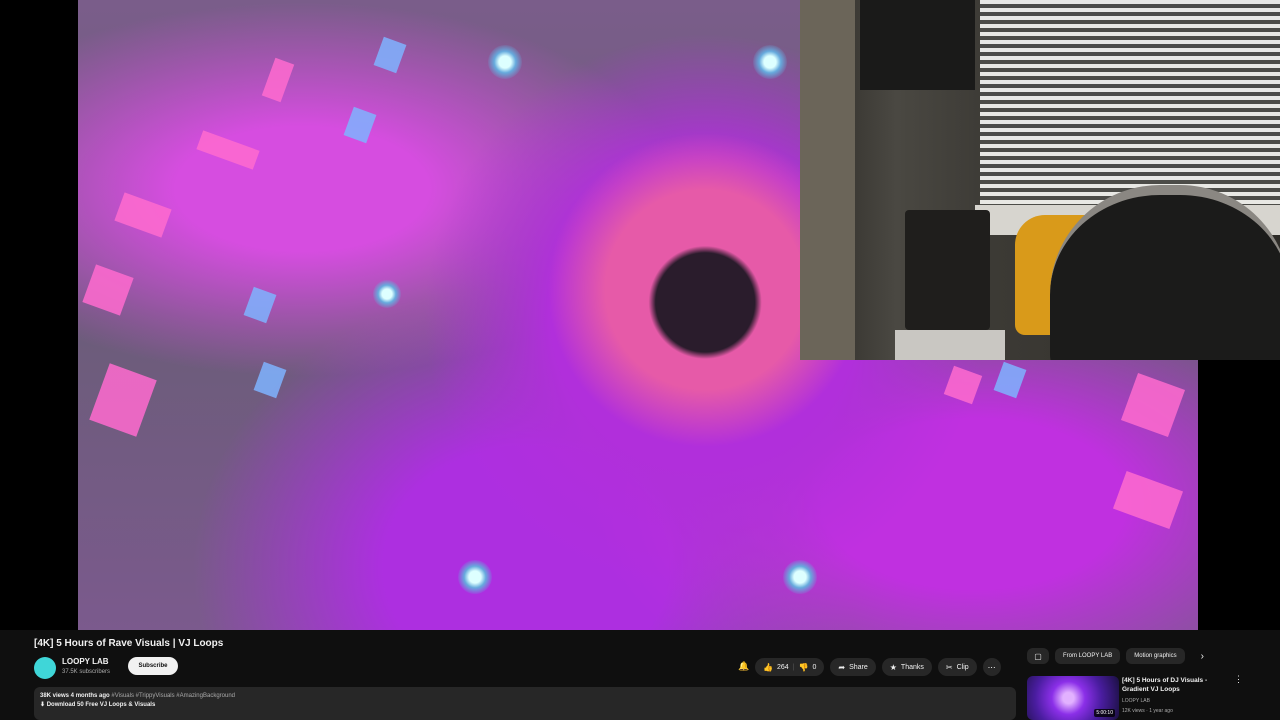 The width and height of the screenshot is (1280, 720). Describe the element at coordinates (86, 672) in the screenshot. I see `channel-subscribers: 37.5K subscribers` at that location.